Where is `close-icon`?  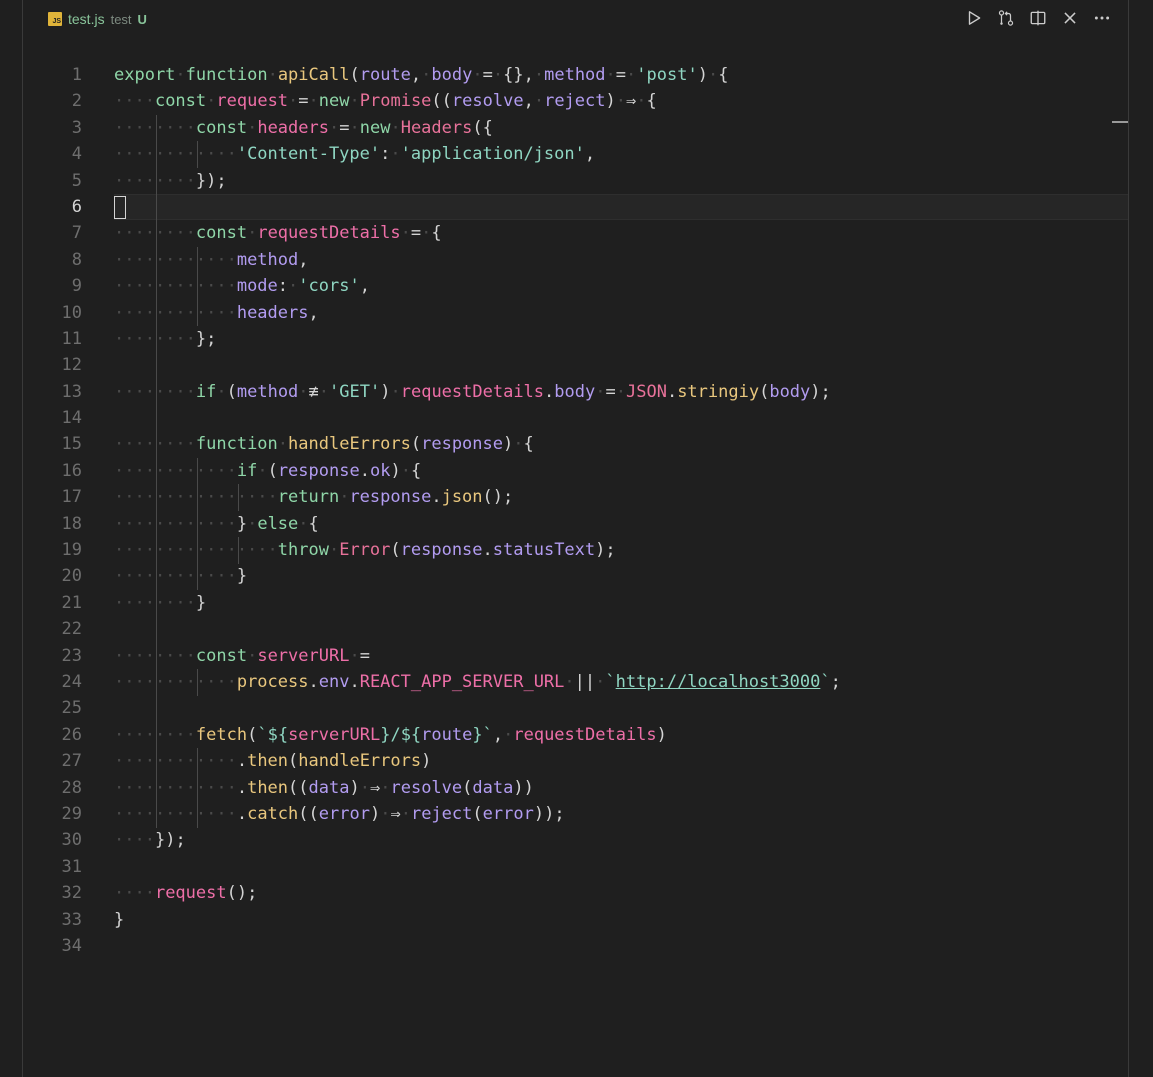 close-icon is located at coordinates (1070, 18).